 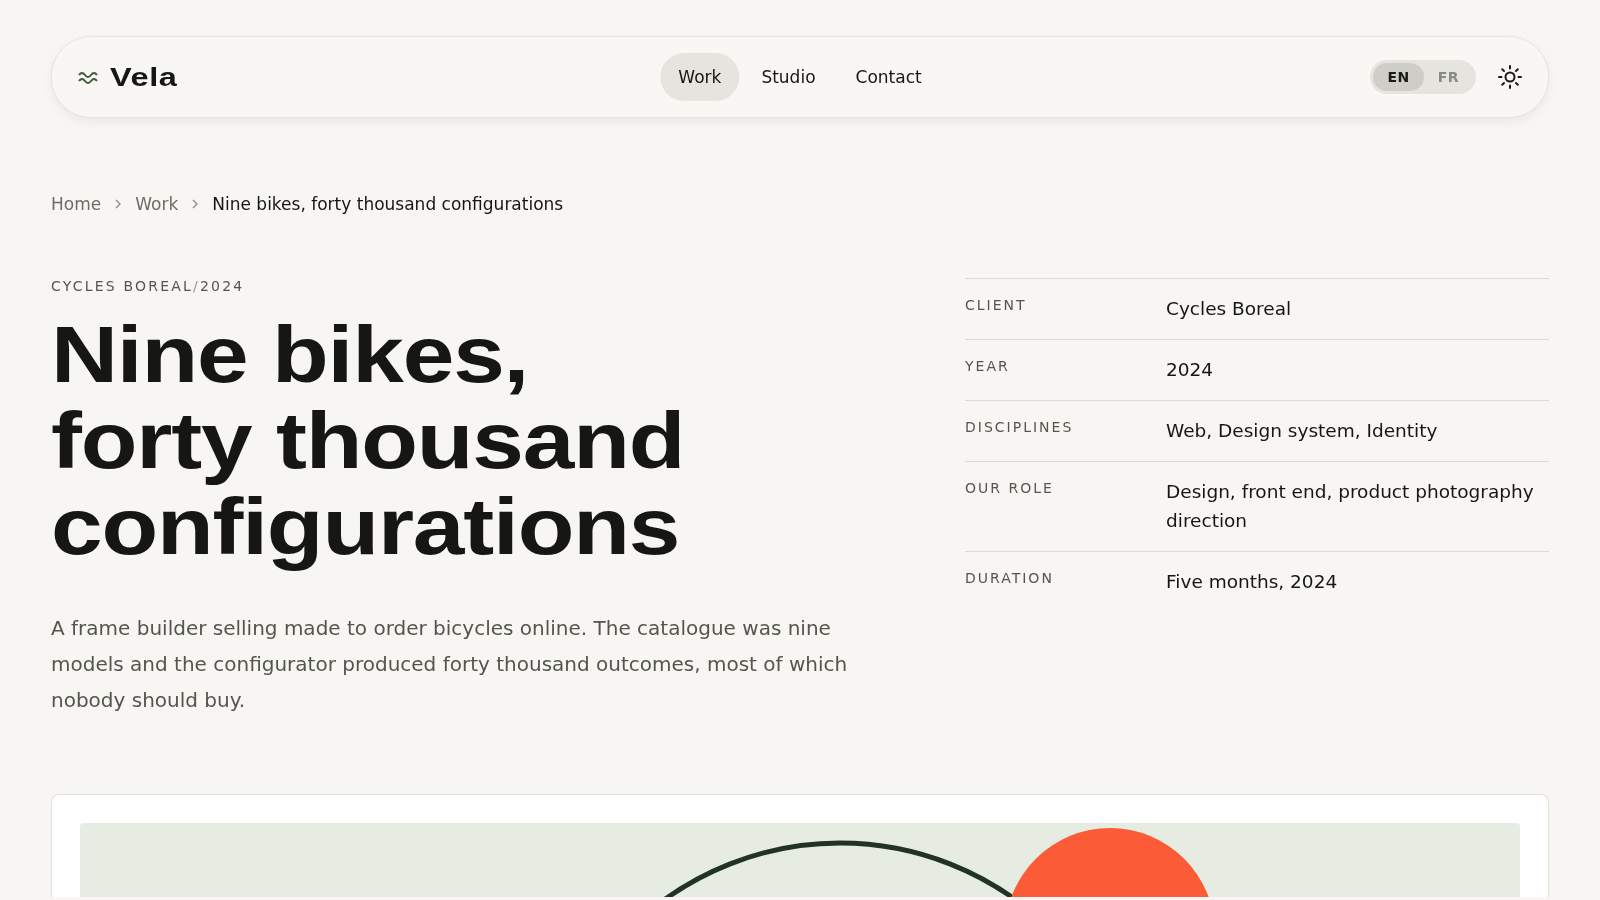 I want to click on breadcrumb-link: Work, so click(x=157, y=204).